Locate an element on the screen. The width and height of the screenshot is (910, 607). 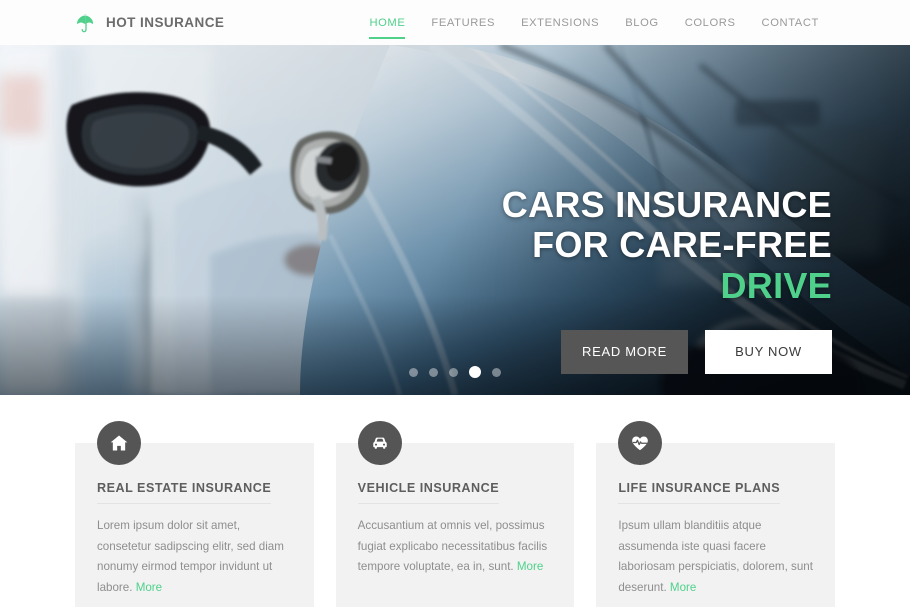
car-icon is located at coordinates (379, 443).